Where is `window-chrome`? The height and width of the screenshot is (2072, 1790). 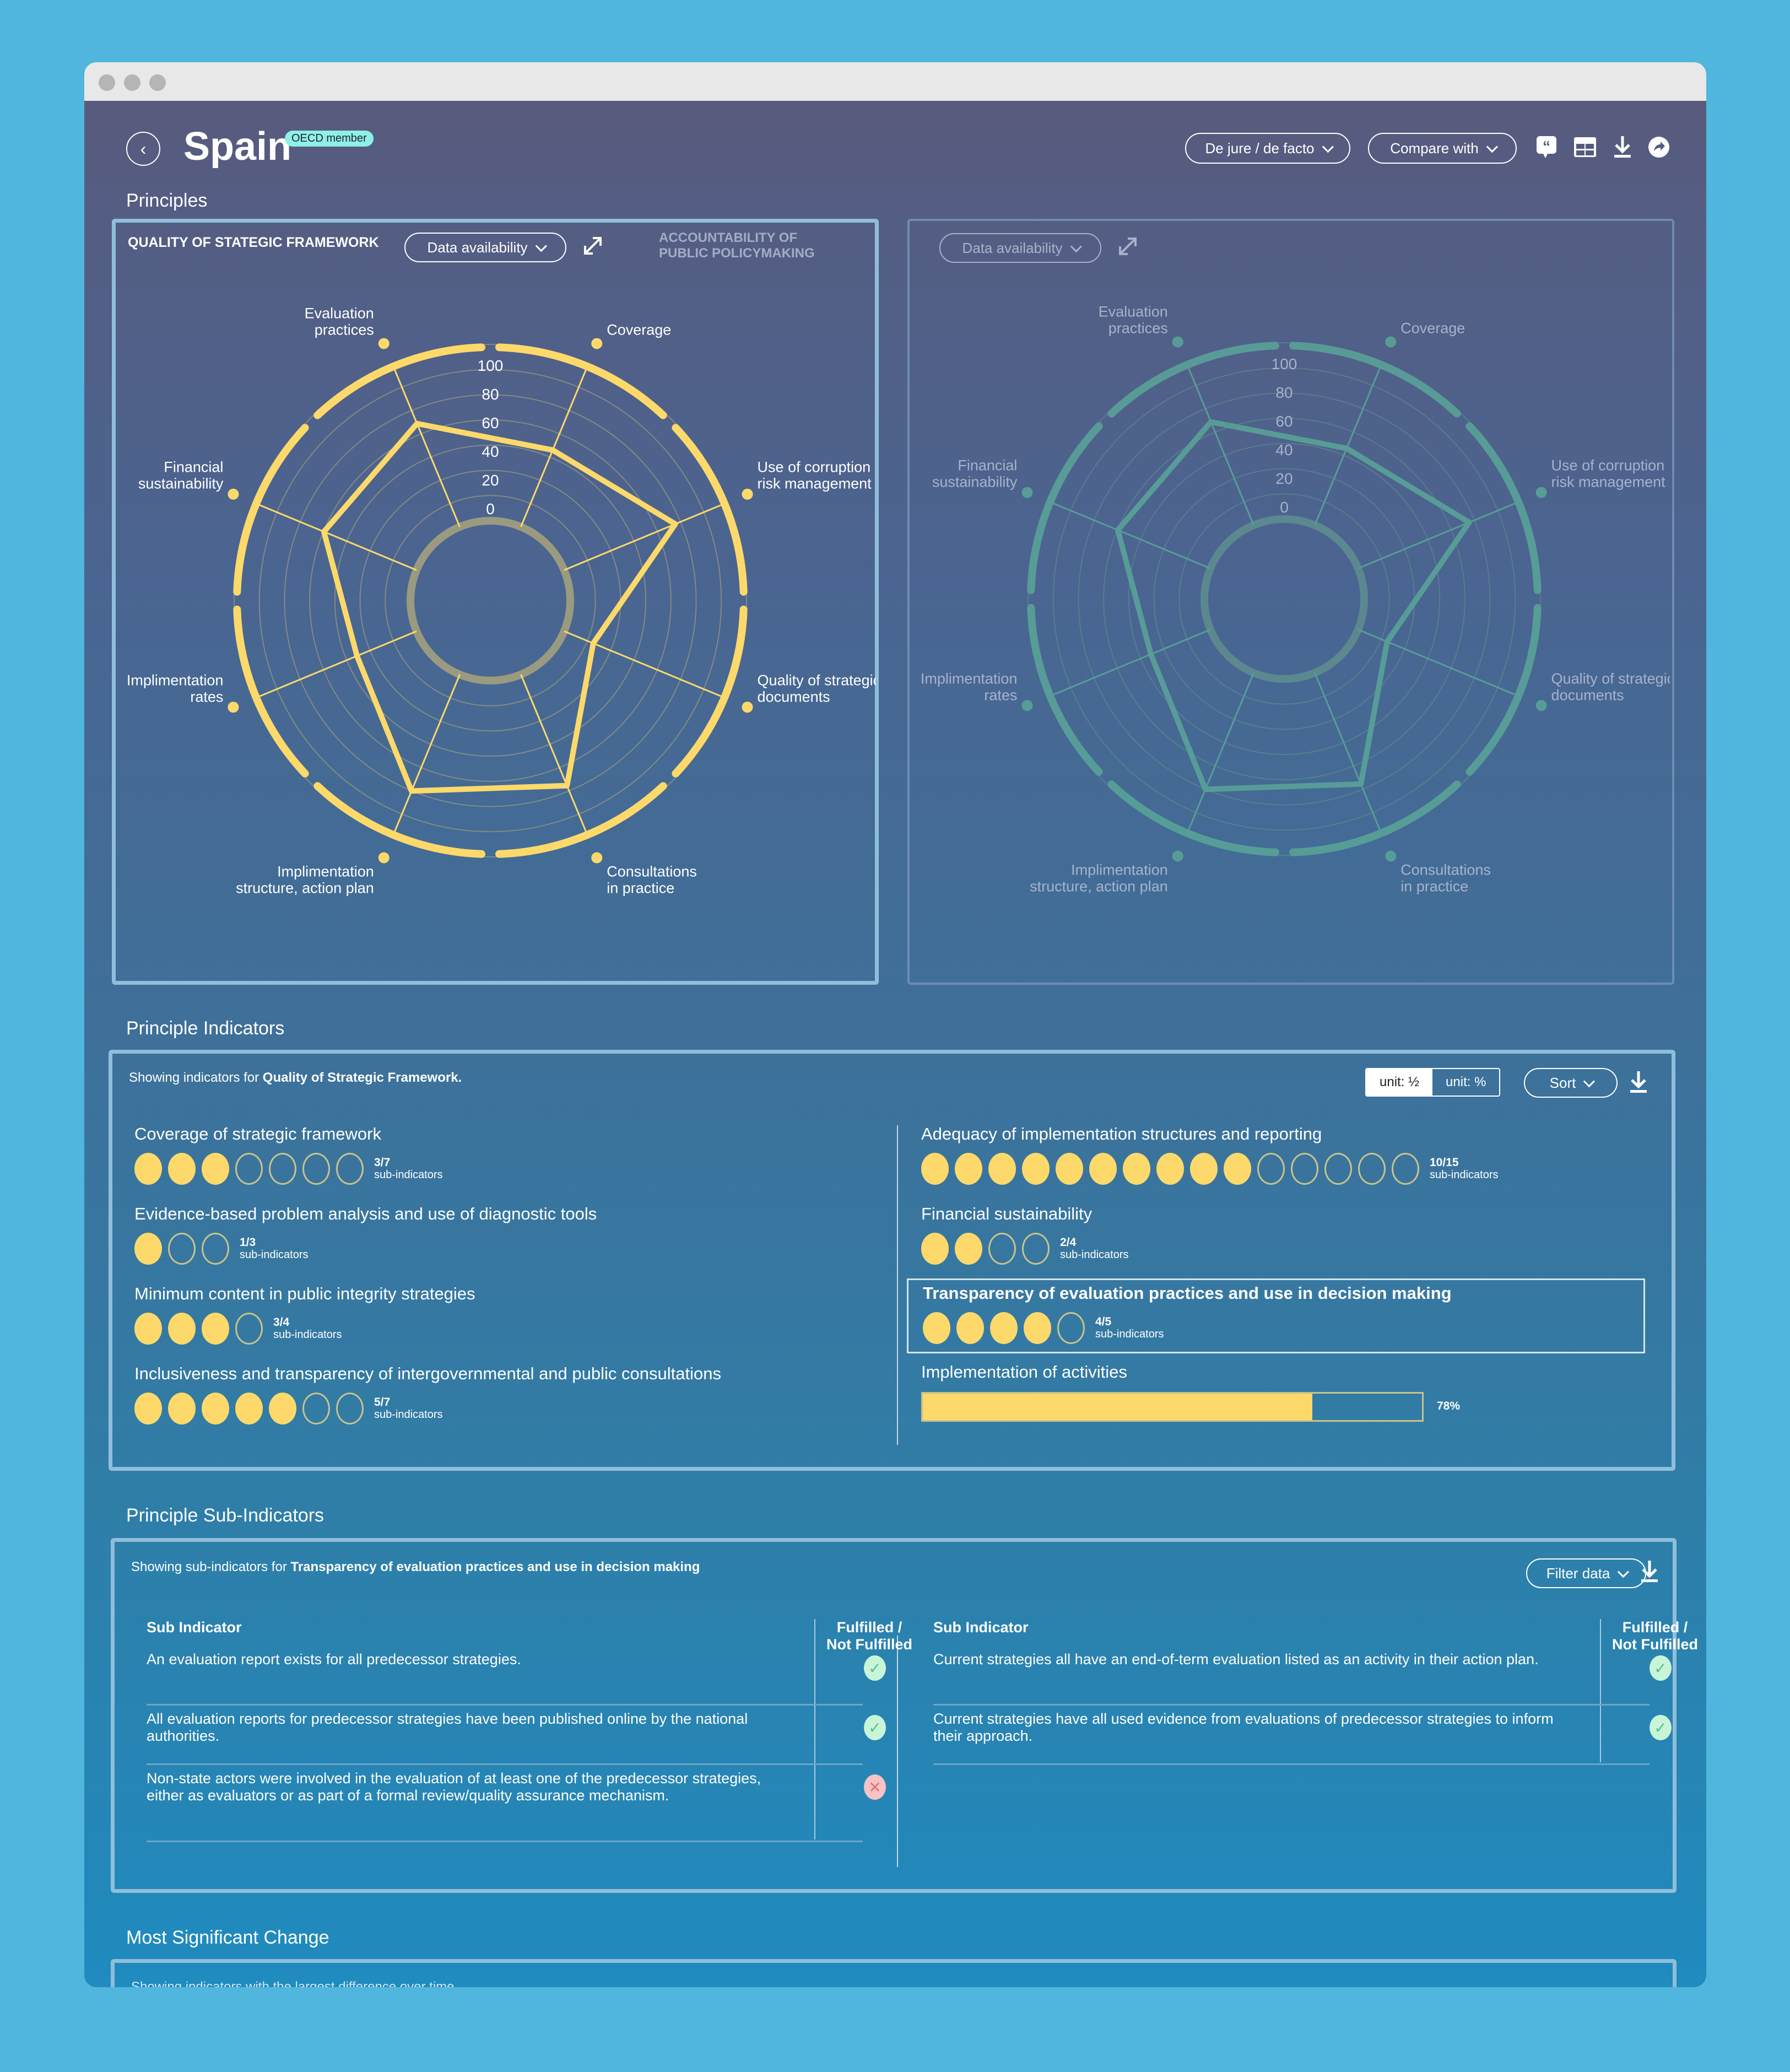
window-chrome is located at coordinates (895, 81).